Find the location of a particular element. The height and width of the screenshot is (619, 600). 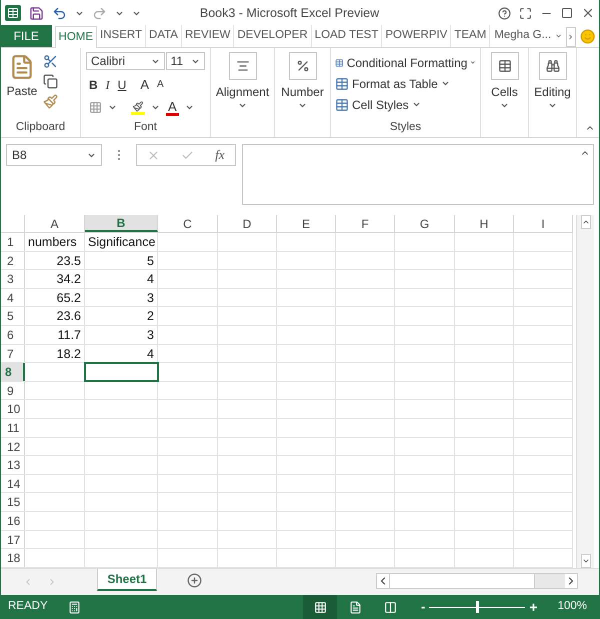

row-header: 1 is located at coordinates (13, 242).